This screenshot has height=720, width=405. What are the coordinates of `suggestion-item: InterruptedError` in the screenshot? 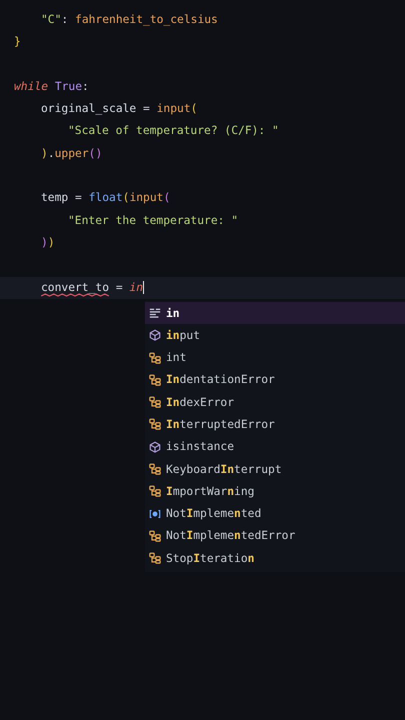 It's located at (275, 424).